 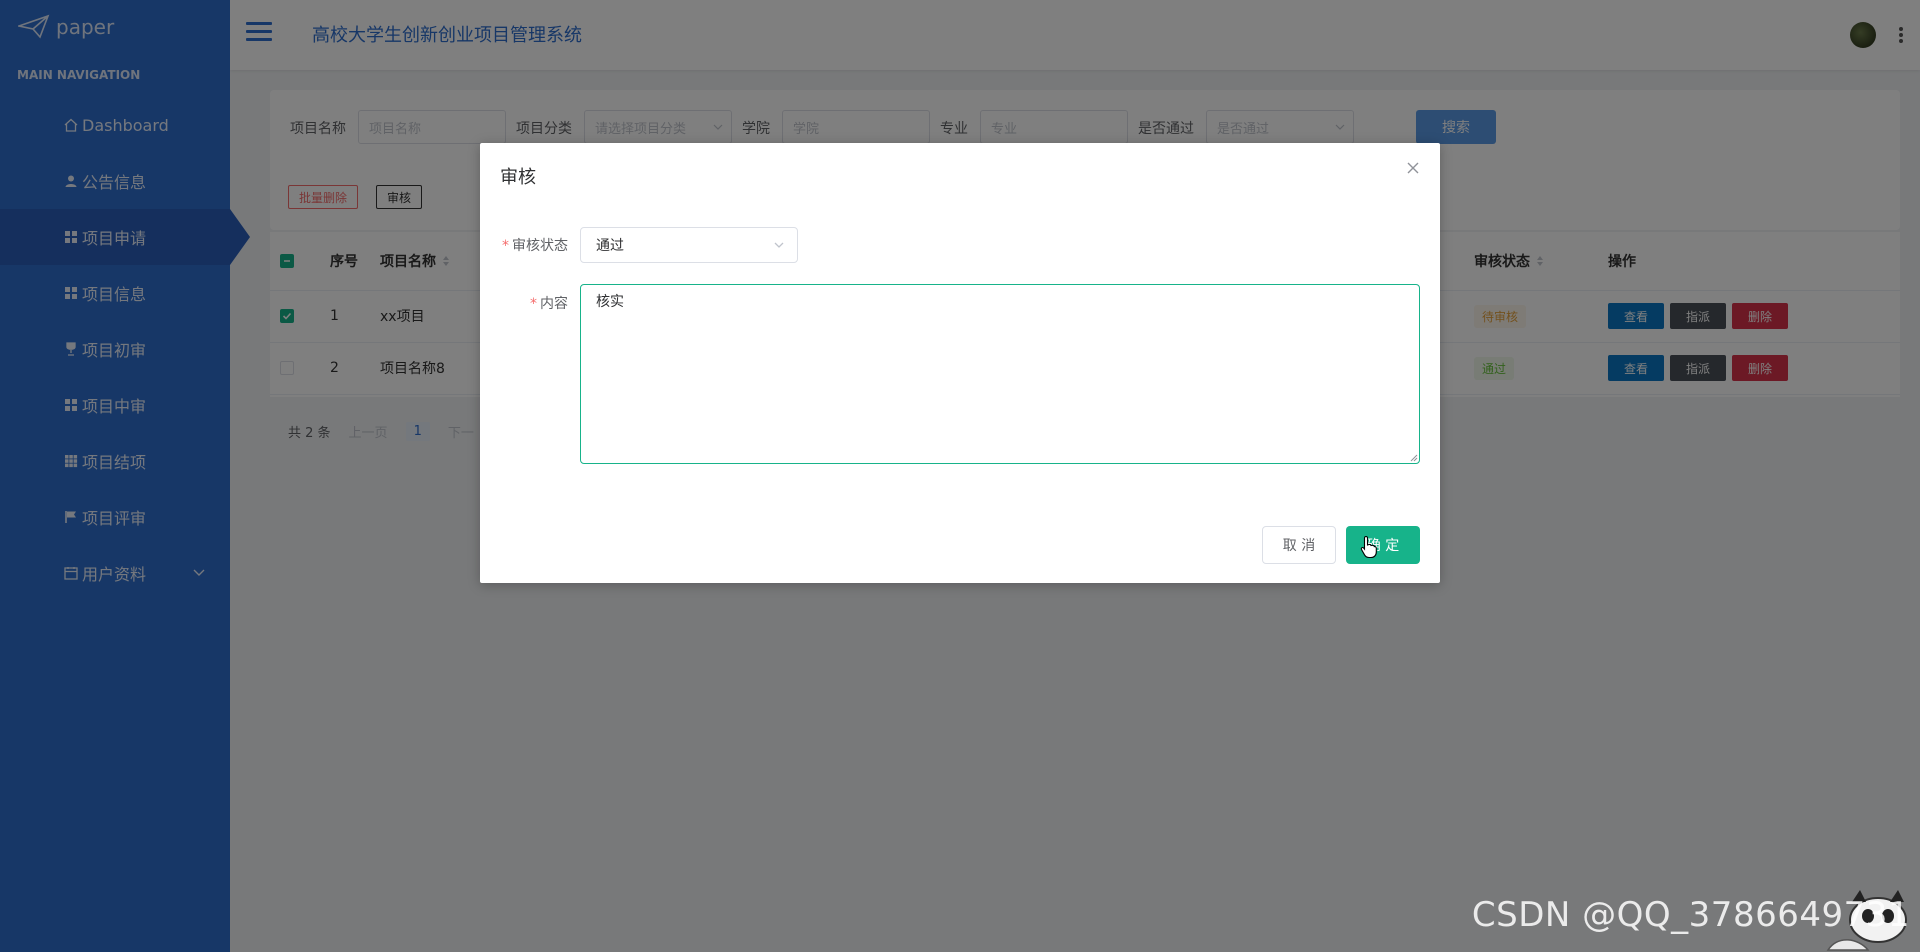 I want to click on watermark-text: CSDN @QQ_3786649731, so click(x=1690, y=915).